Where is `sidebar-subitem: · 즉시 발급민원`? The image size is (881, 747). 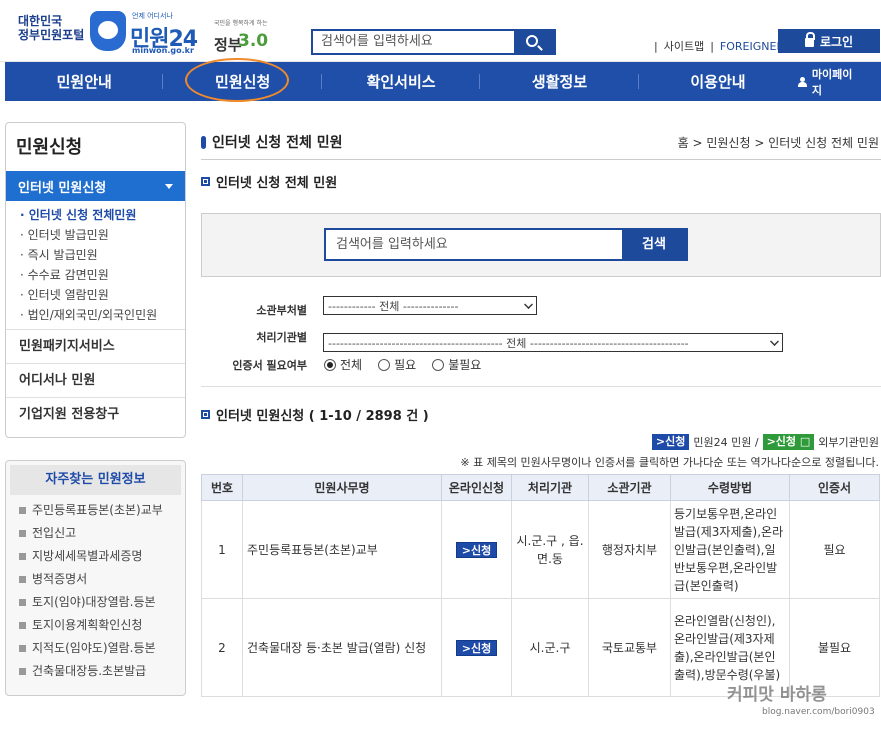
sidebar-subitem: · 즉시 발급민원 is located at coordinates (102, 255).